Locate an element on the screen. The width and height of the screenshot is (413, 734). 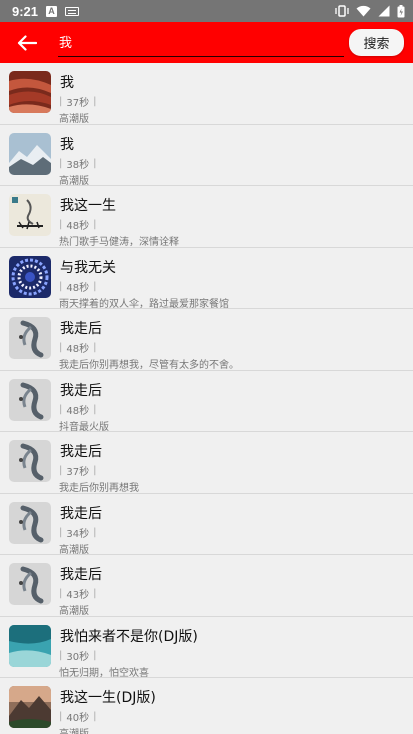
song-duration: 43秒 is located at coordinates (78, 595).